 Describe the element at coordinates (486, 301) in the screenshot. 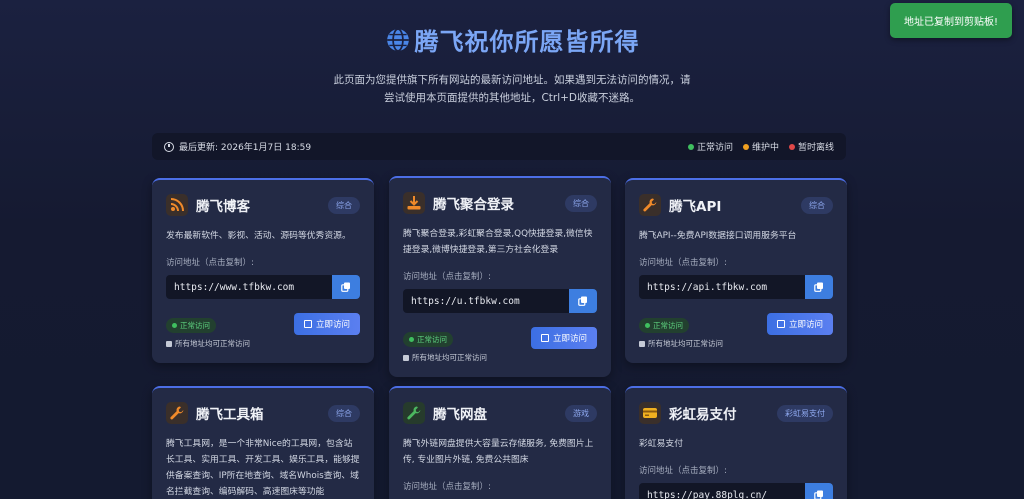

I see `address-field: https://u.tfbkw.com` at that location.